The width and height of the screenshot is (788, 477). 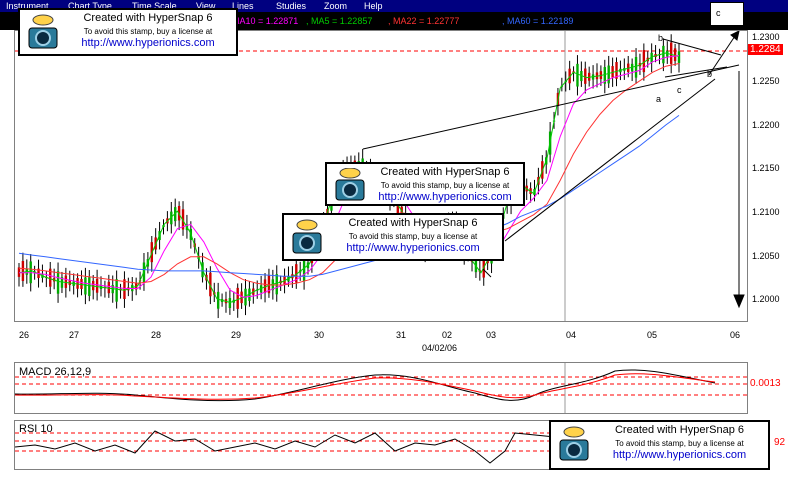 What do you see at coordinates (680, 22) in the screenshot?
I see `pattern-label-a-top-text: a` at bounding box center [680, 22].